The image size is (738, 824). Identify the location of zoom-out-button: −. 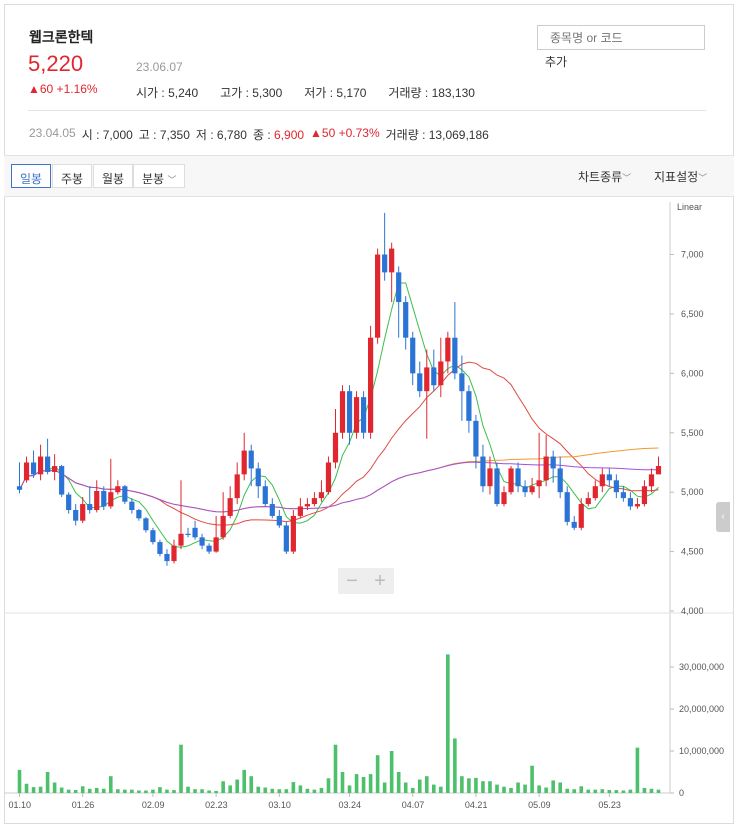
(352, 581).